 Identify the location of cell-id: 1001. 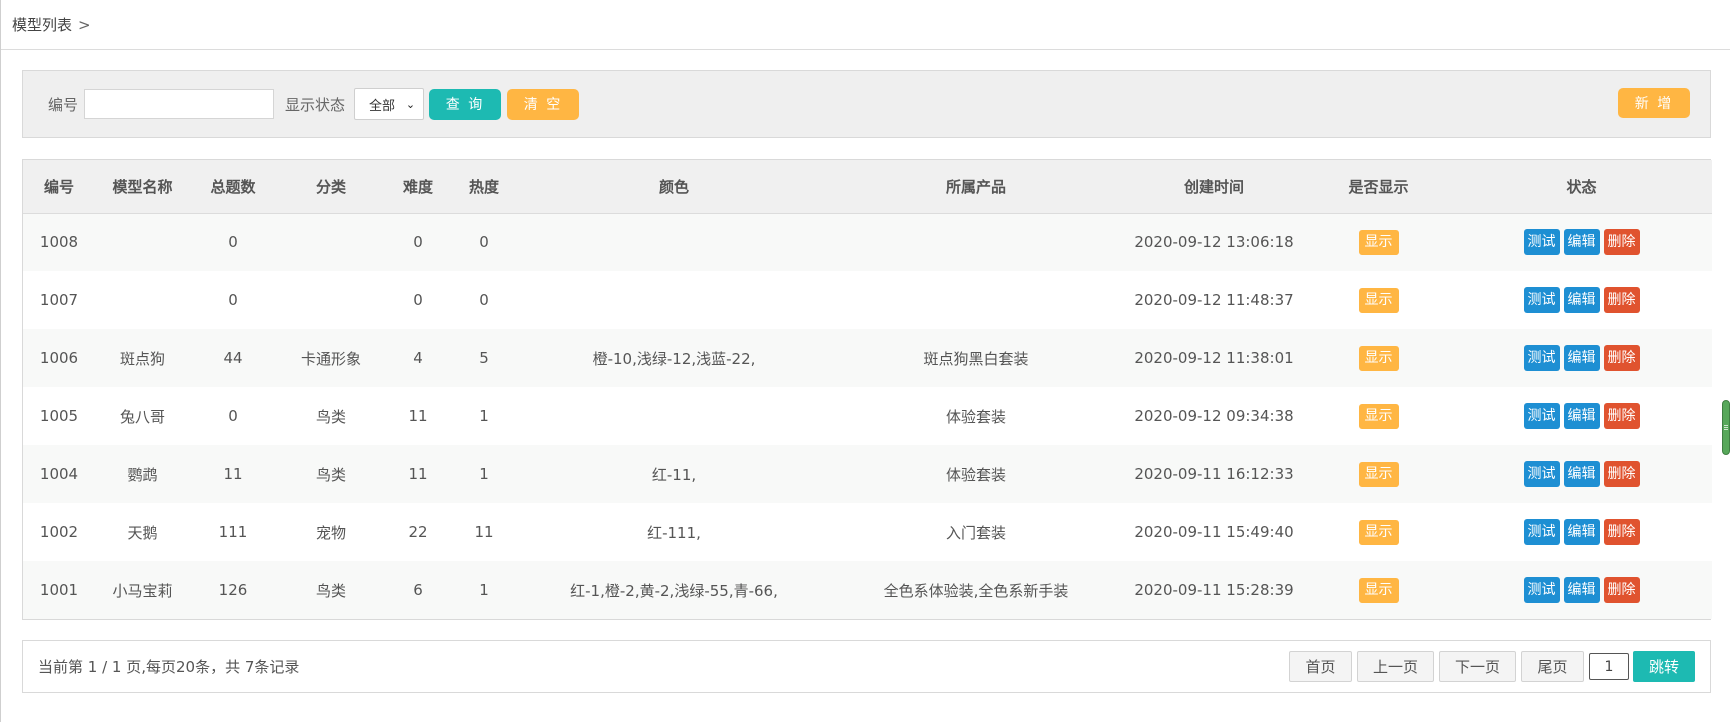
(59, 590).